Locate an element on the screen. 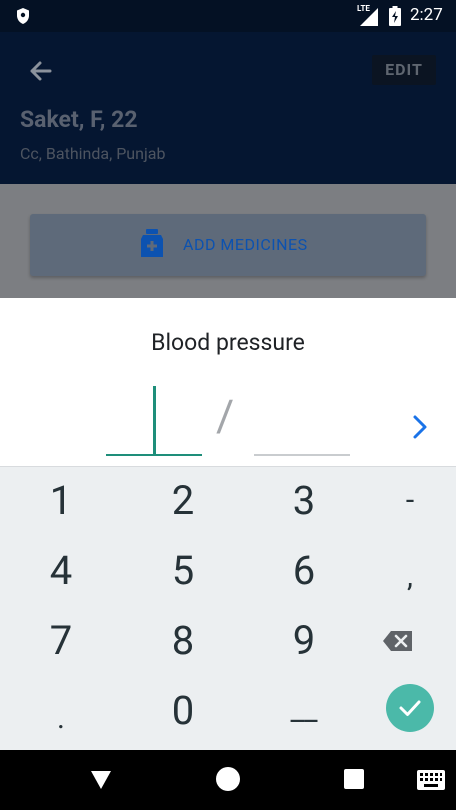  add-medicines-button: ADD MEDICINES is located at coordinates (228, 245).